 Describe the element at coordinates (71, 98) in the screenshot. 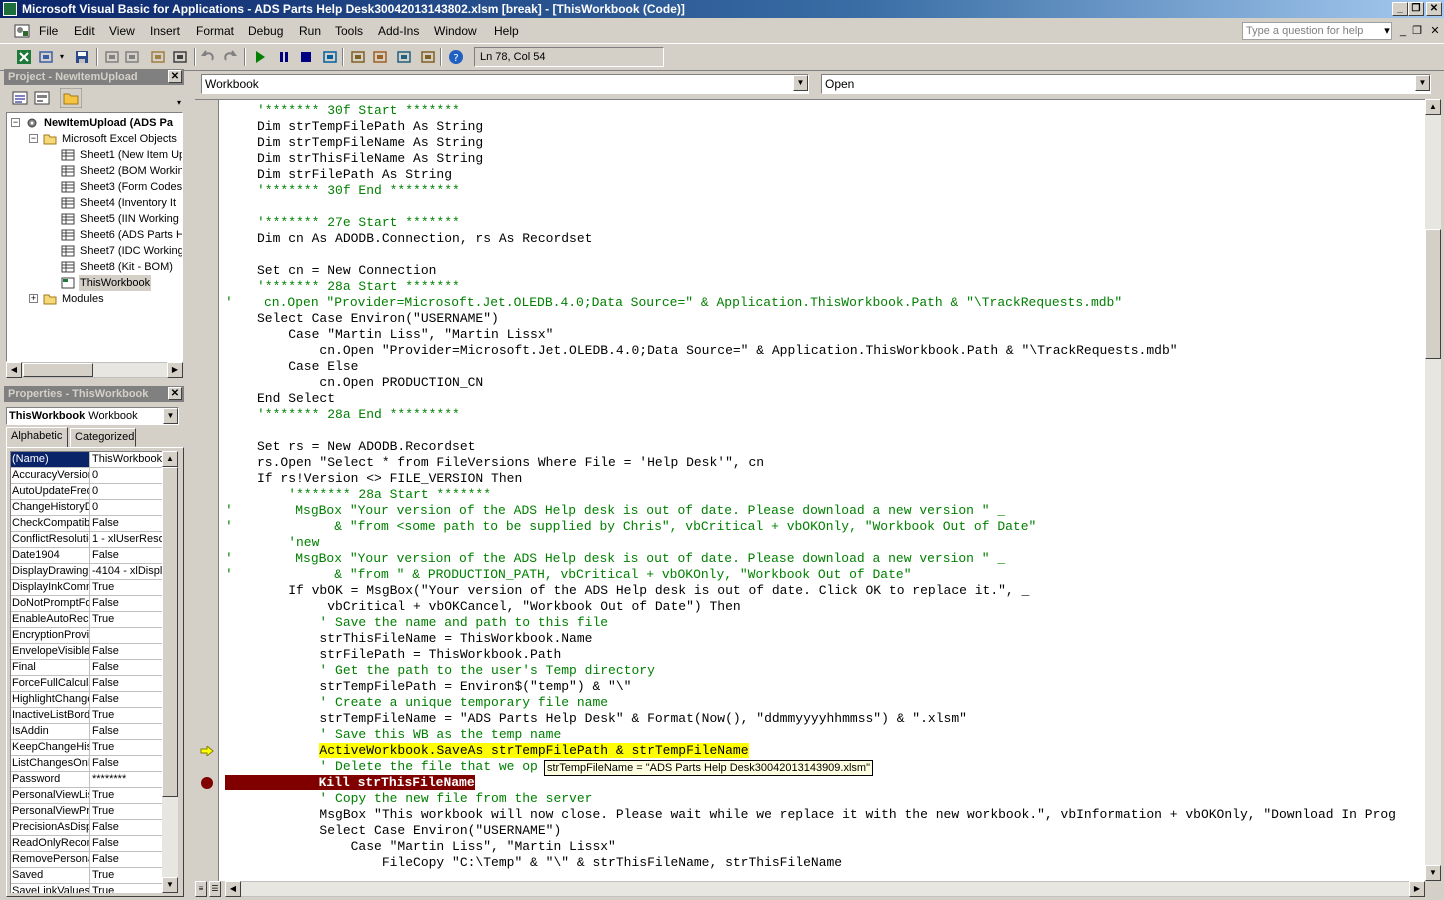

I see `toggle-folders-icon` at that location.